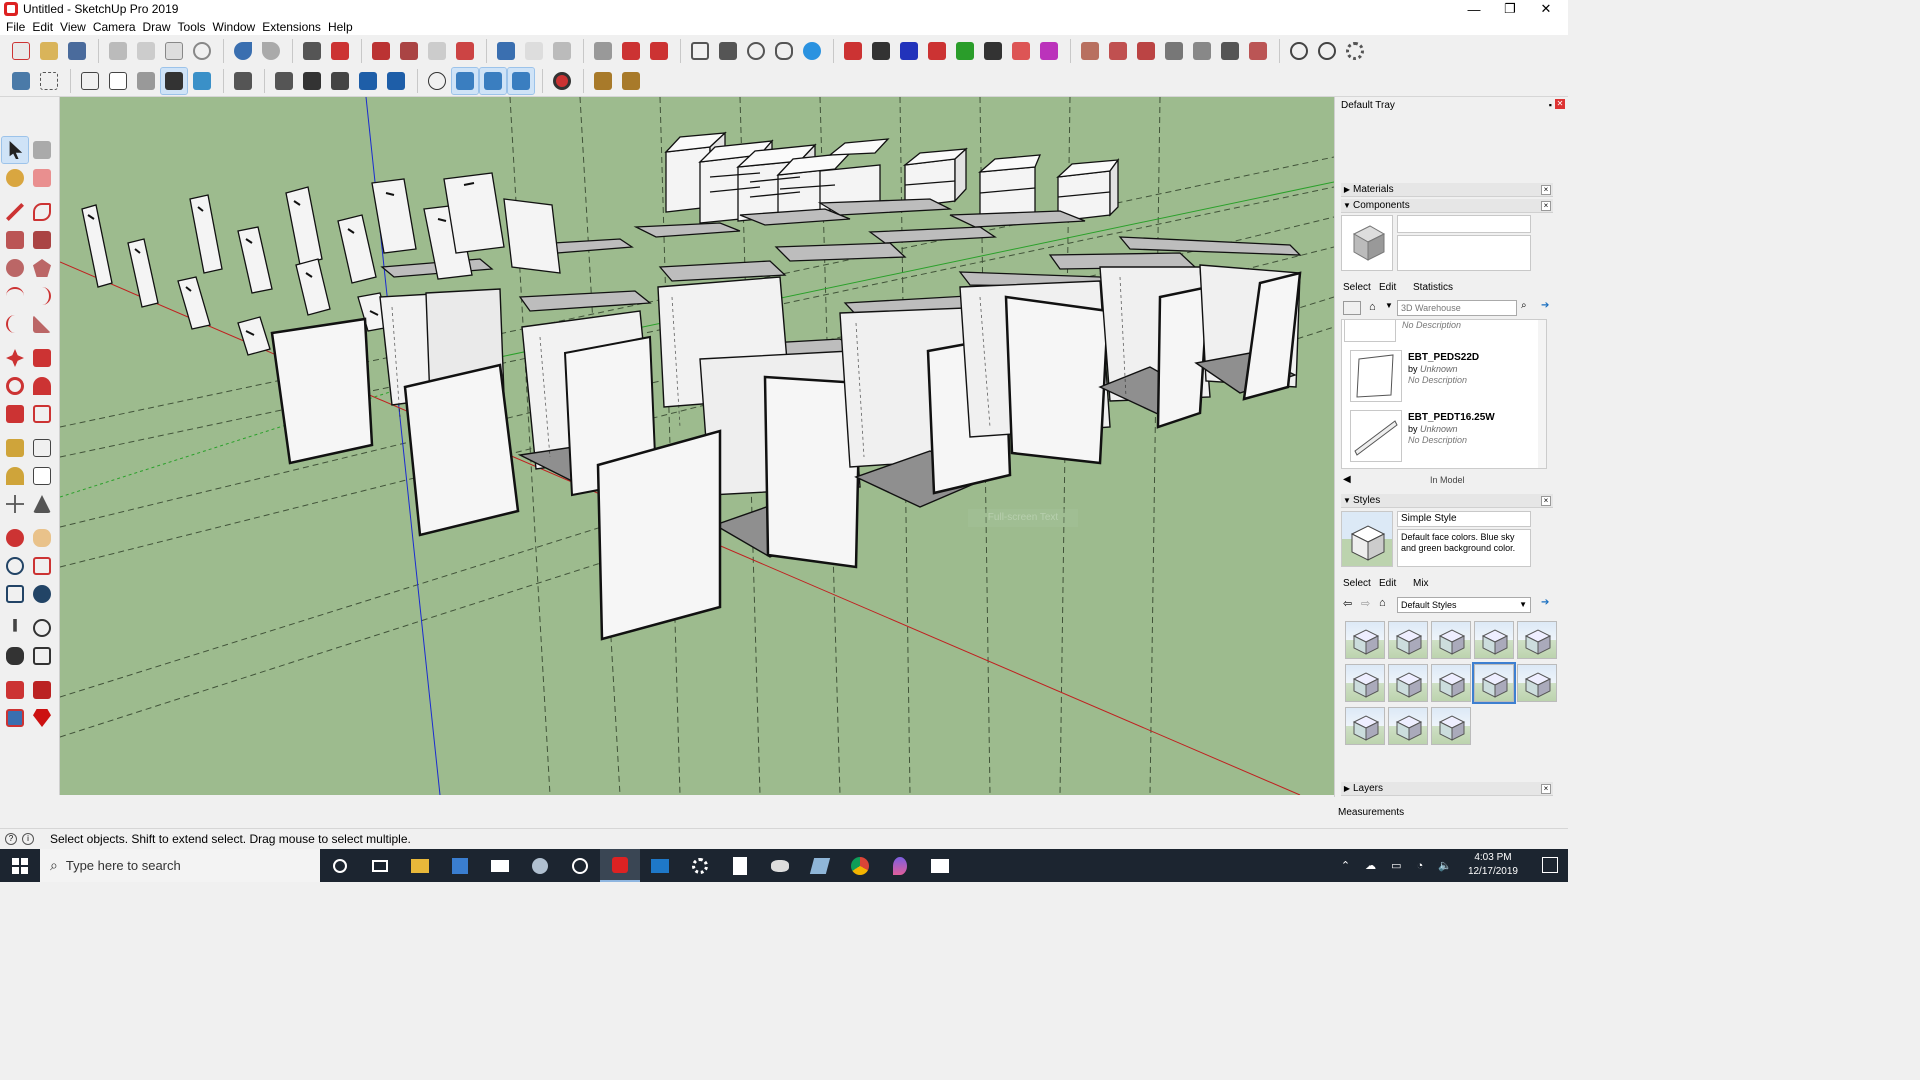 The image size is (1920, 1080). Describe the element at coordinates (1390, 308) in the screenshot. I see `chevron-down-icon: ▼` at that location.